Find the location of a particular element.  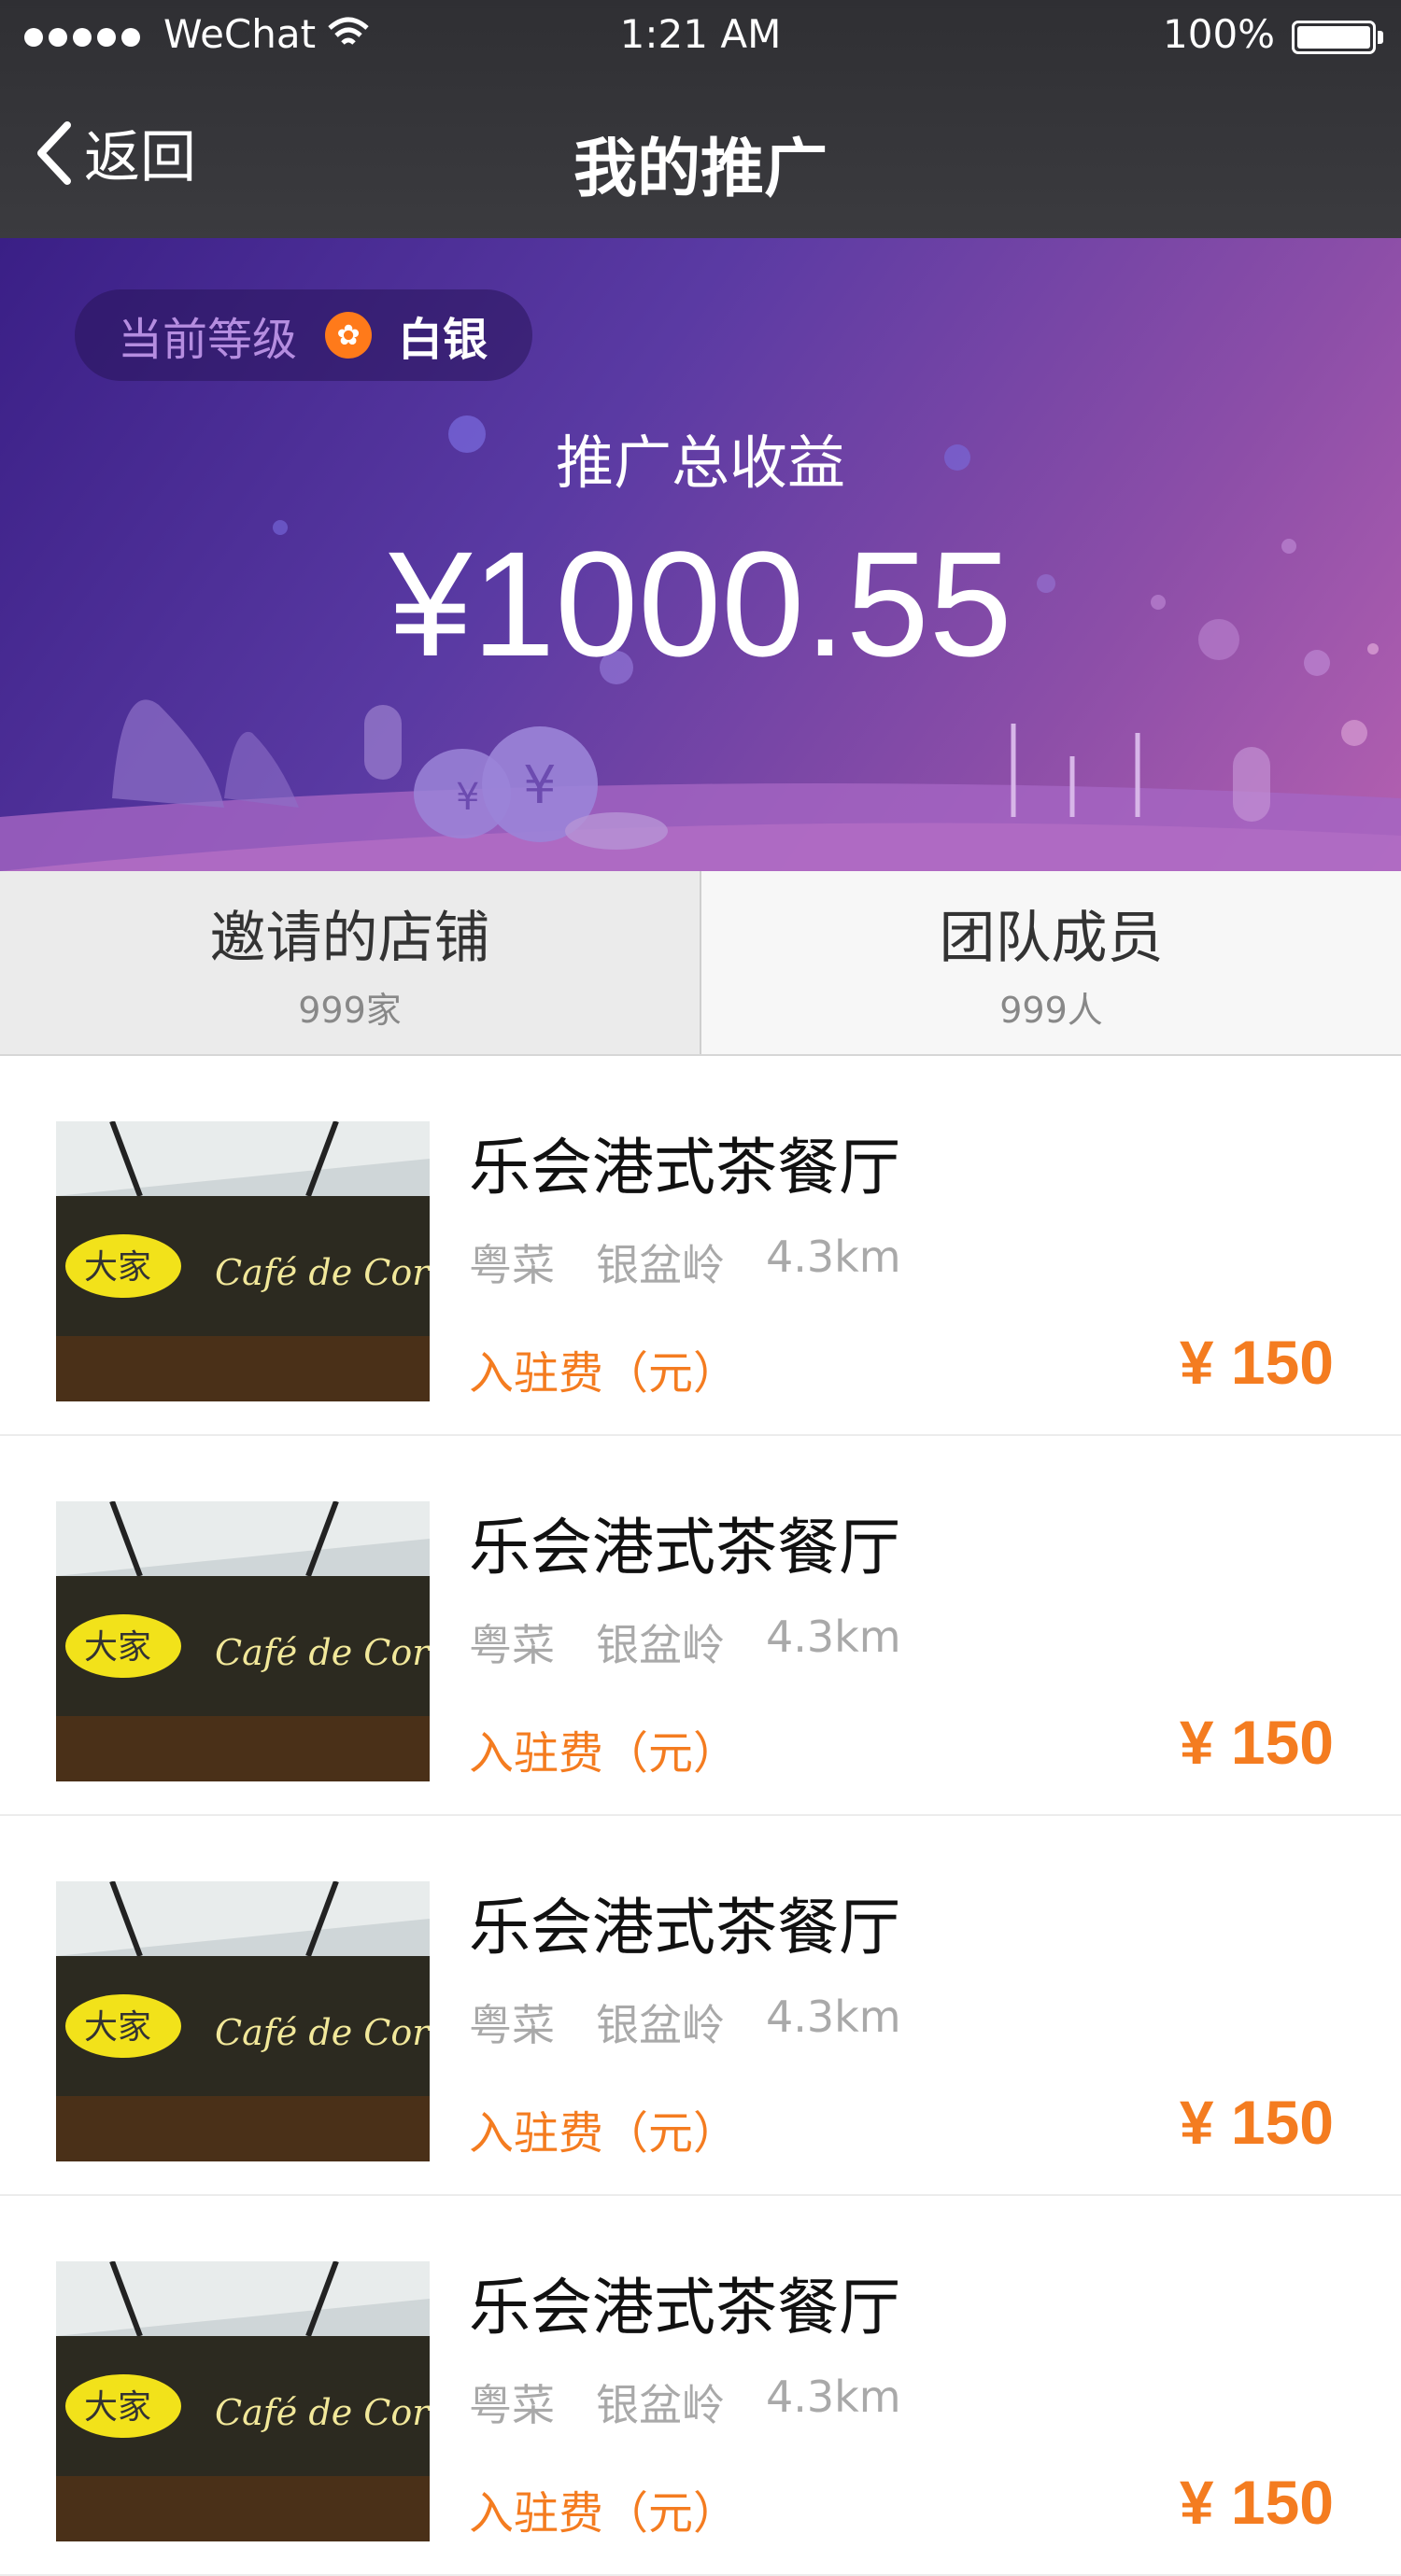

page-title: 我的推广 is located at coordinates (701, 169).